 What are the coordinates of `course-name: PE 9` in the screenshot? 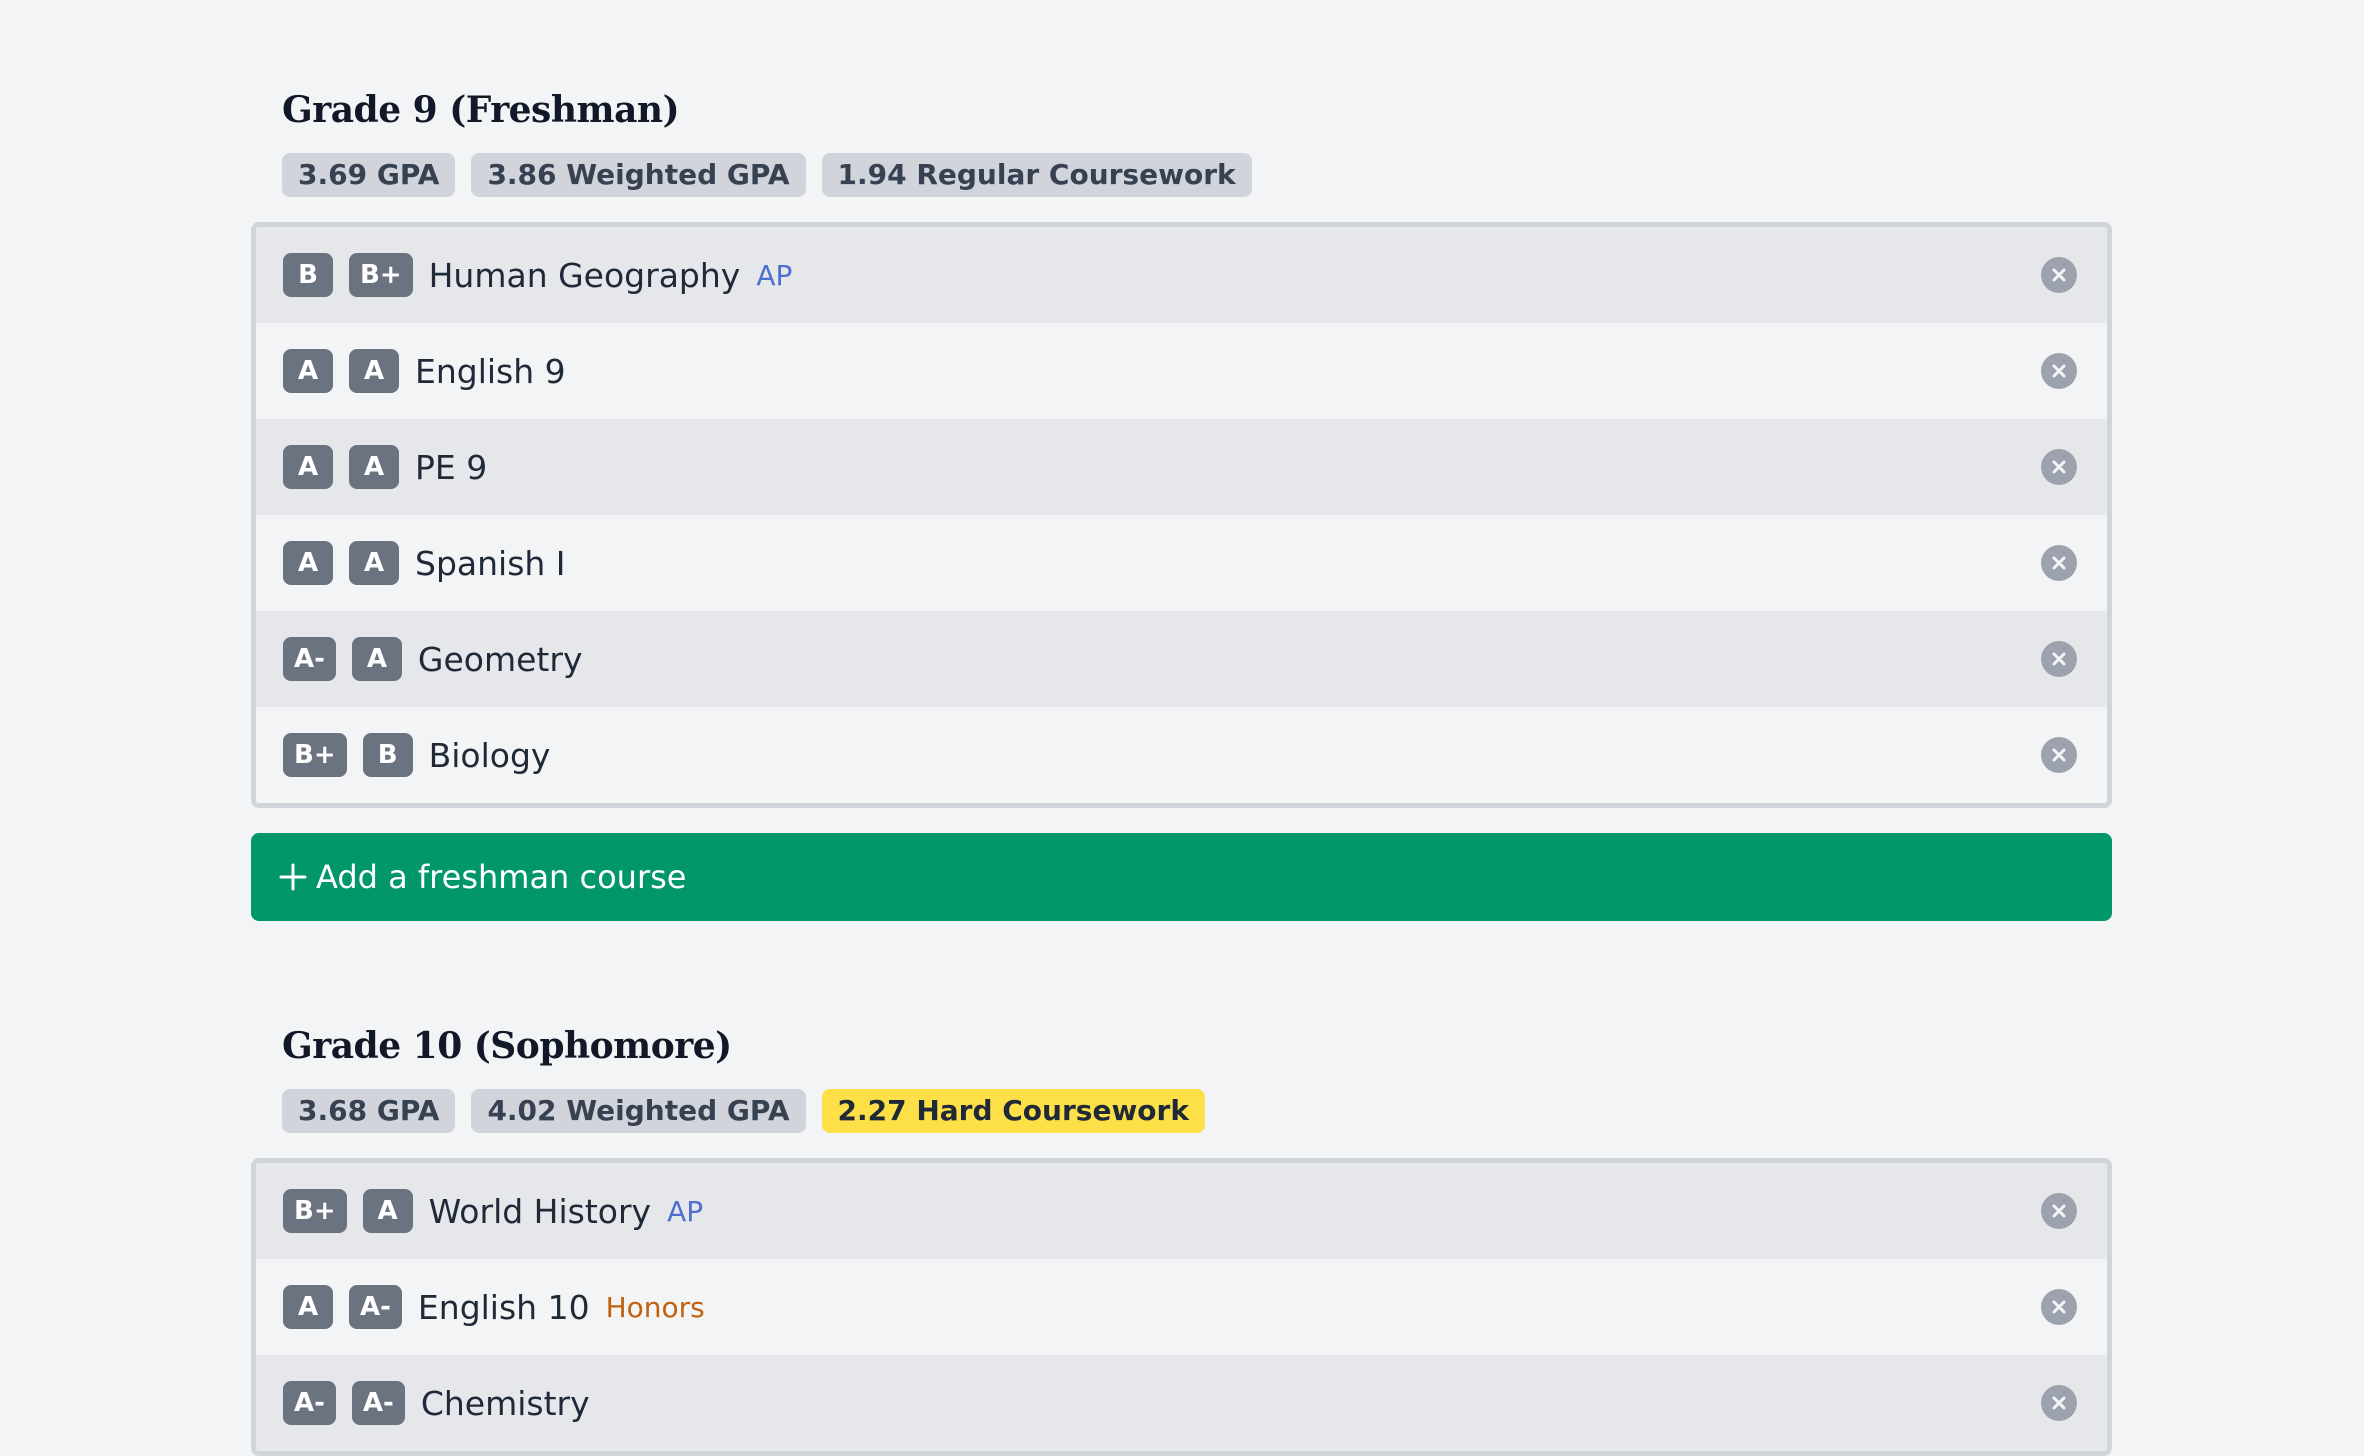 It's located at (451, 467).